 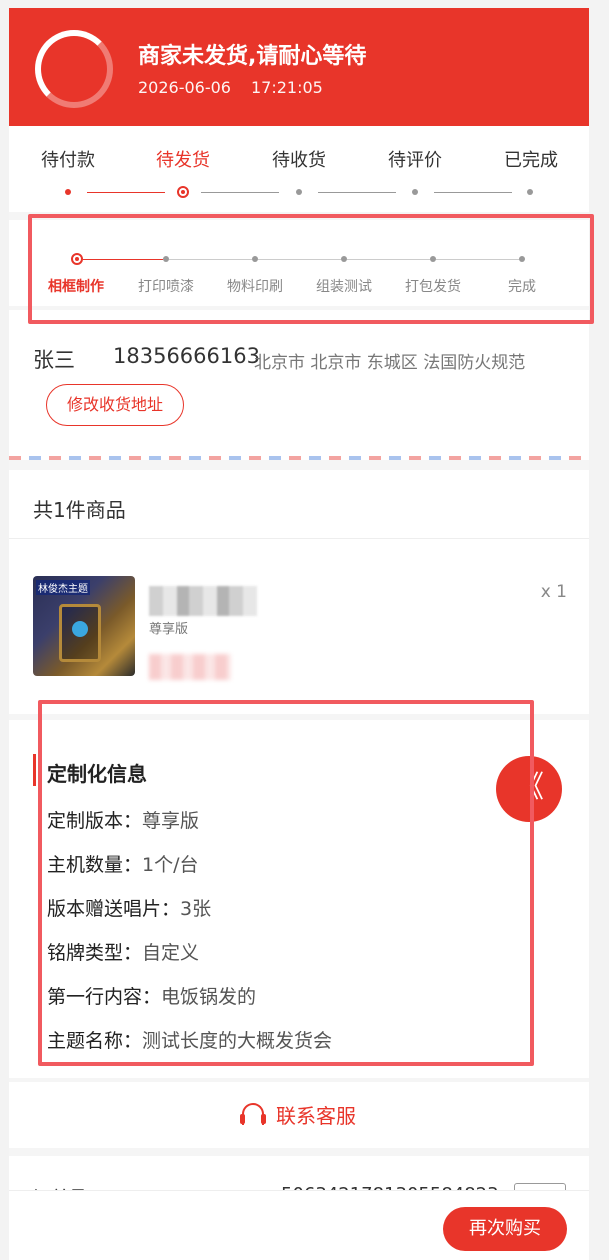 What do you see at coordinates (190, 667) in the screenshot?
I see `blurred-product-price` at bounding box center [190, 667].